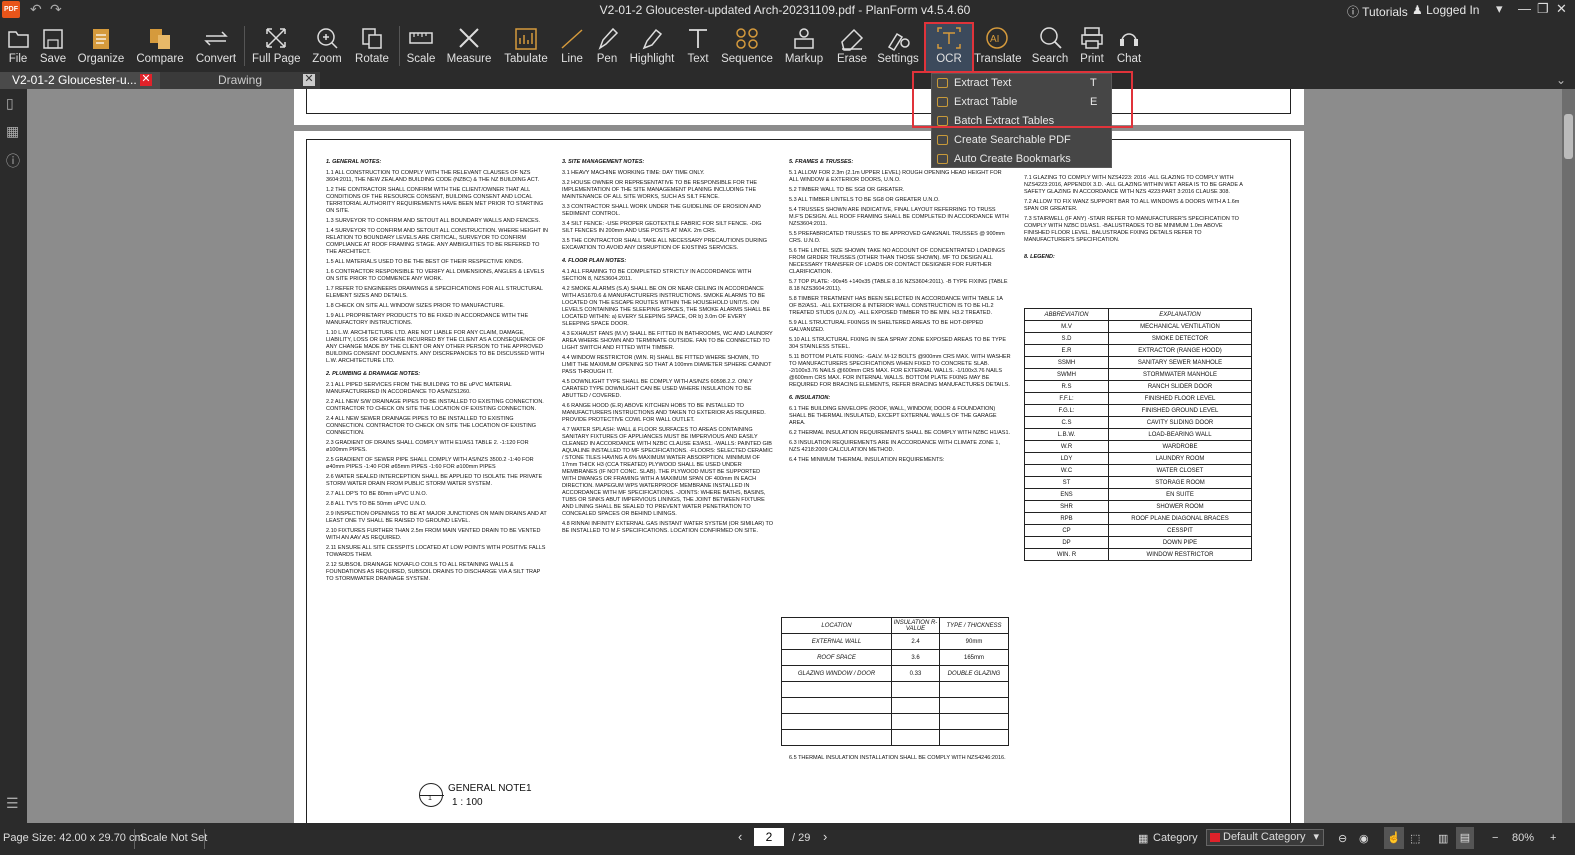 This screenshot has width=1575, height=855. I want to click on erase-button: Erase, so click(852, 45).